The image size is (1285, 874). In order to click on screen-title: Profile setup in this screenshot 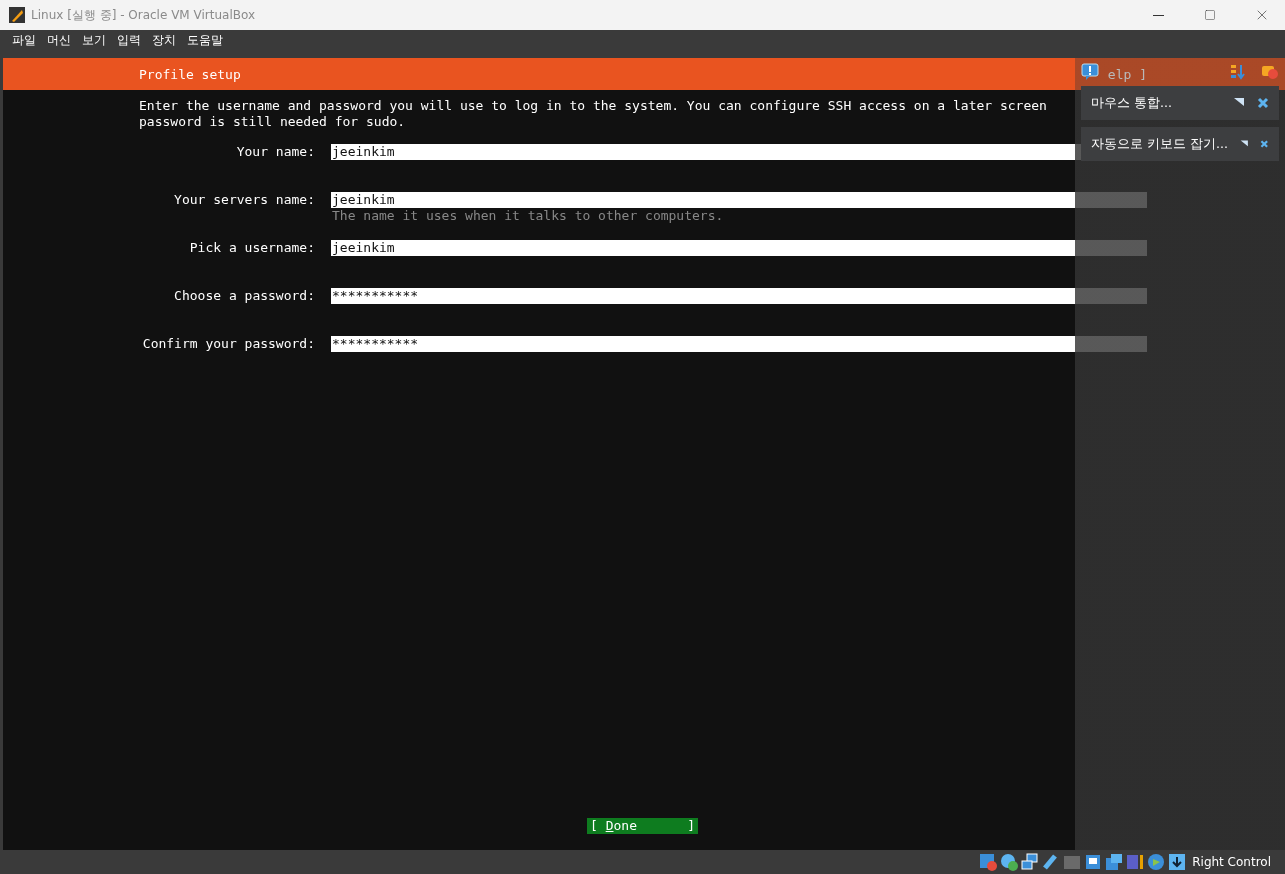, I will do `click(190, 74)`.